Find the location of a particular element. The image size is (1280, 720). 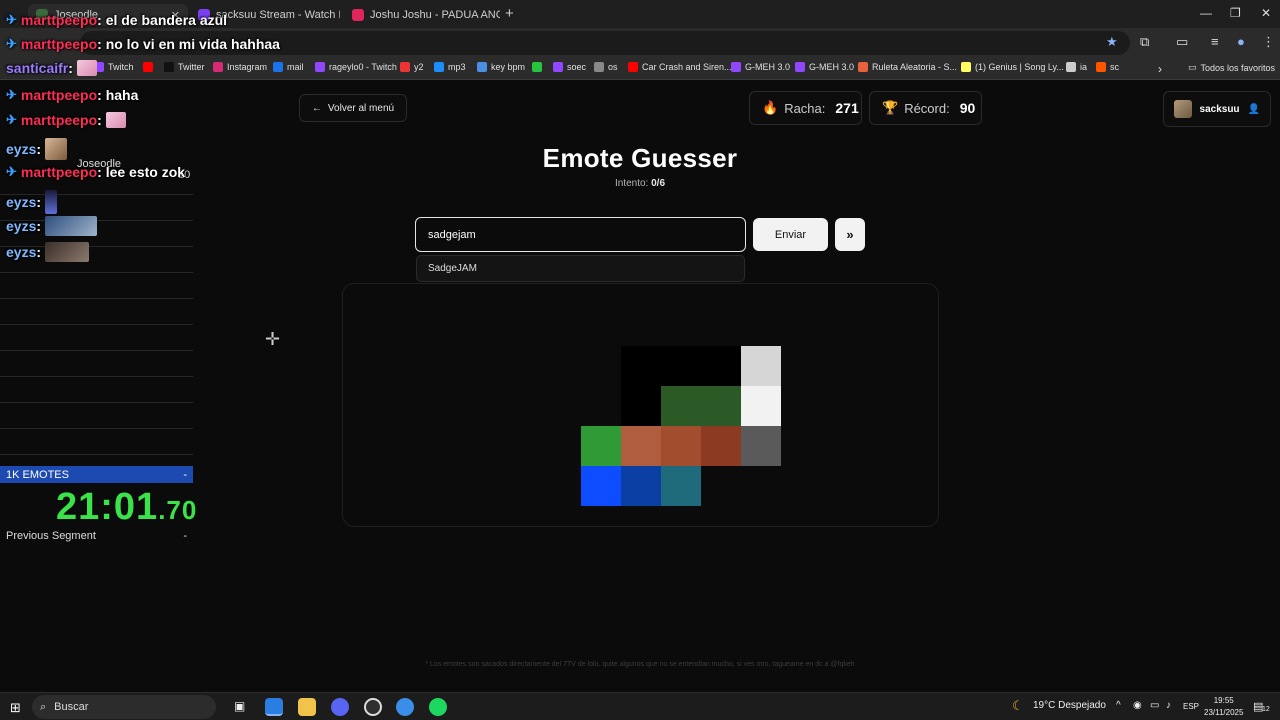

tray-app-icon: ◉ is located at coordinates (1137, 705).